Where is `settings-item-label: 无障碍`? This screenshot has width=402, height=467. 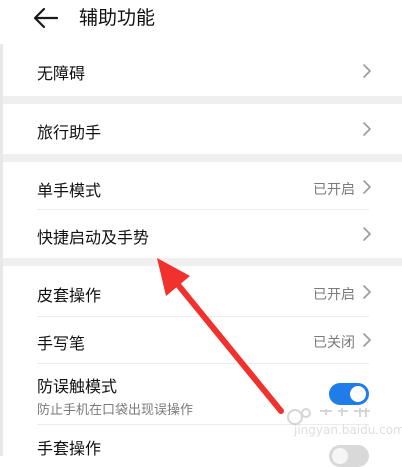
settings-item-label: 无障碍 is located at coordinates (61, 73).